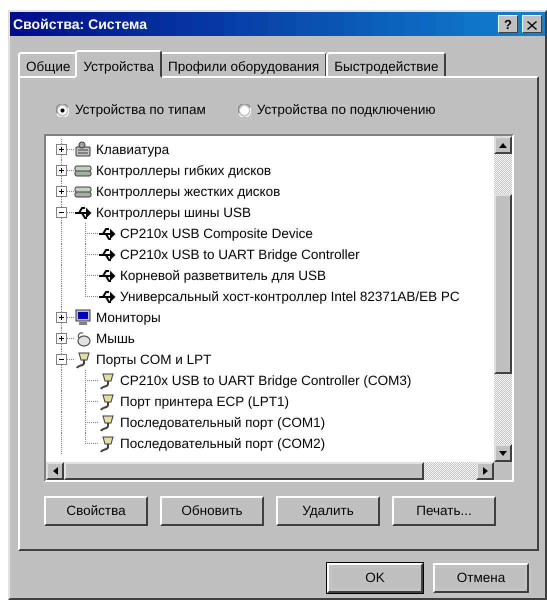 Image resolution: width=547 pixels, height=600 pixels. What do you see at coordinates (83, 149) in the screenshot?
I see `keyboard-icon` at bounding box center [83, 149].